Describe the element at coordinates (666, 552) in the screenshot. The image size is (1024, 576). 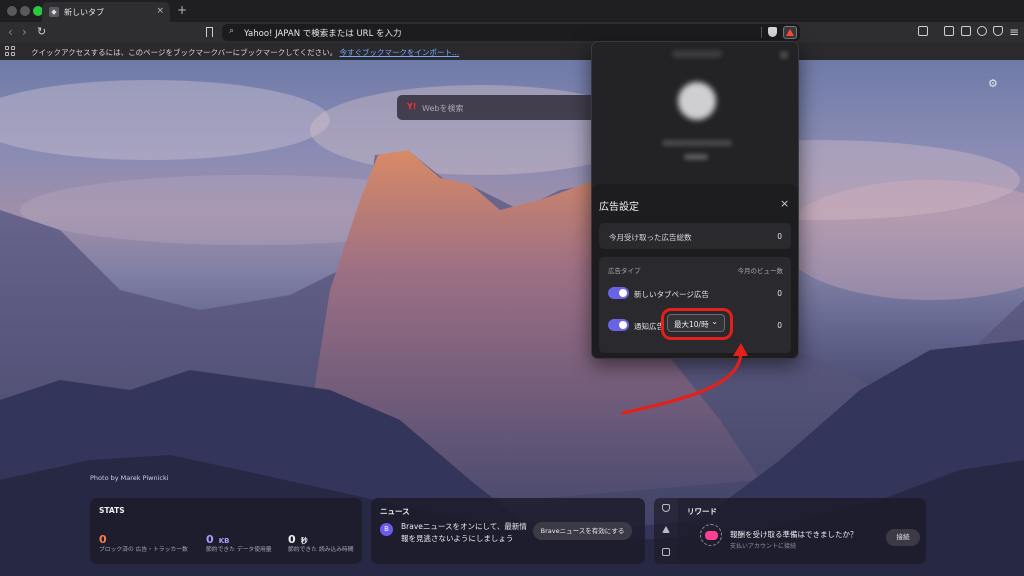
I see `talk-tab-icon` at that location.